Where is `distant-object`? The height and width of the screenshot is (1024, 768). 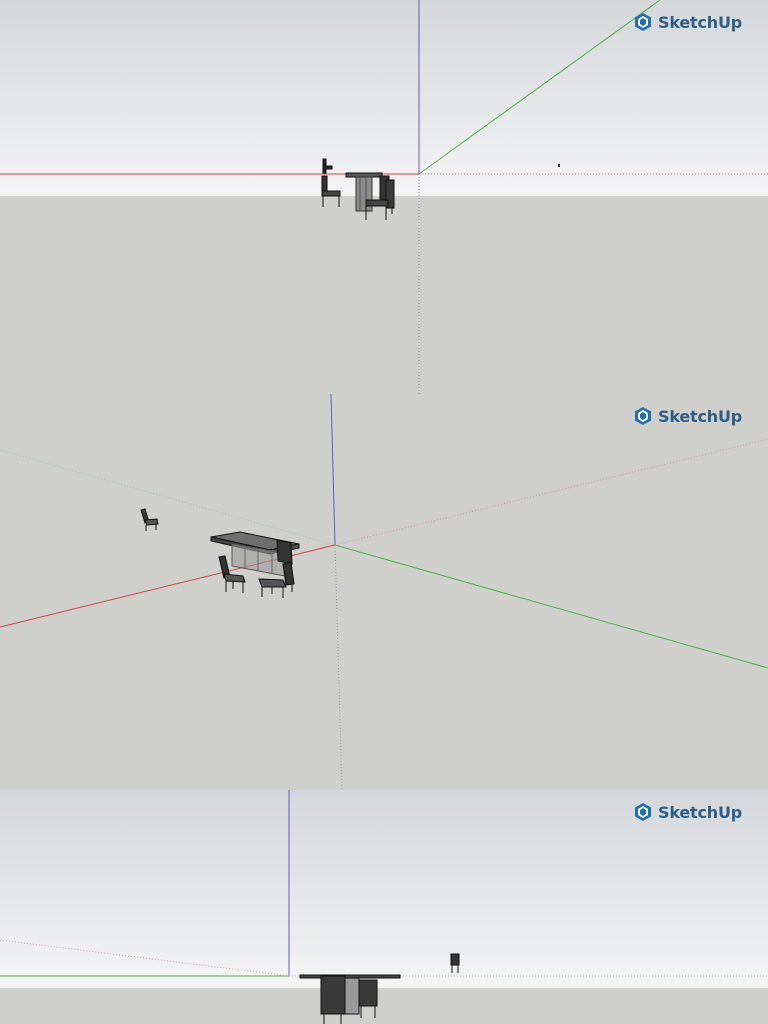 distant-object is located at coordinates (559, 165).